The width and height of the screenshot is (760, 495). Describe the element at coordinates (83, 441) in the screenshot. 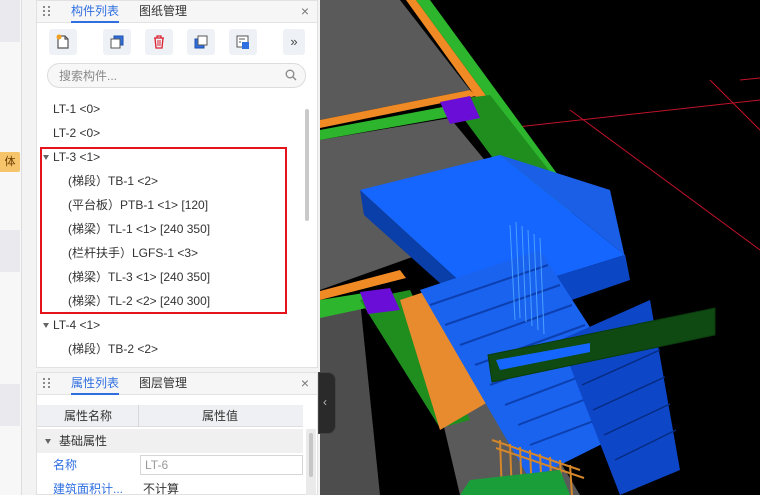

I see `section-label: 基础属性` at that location.